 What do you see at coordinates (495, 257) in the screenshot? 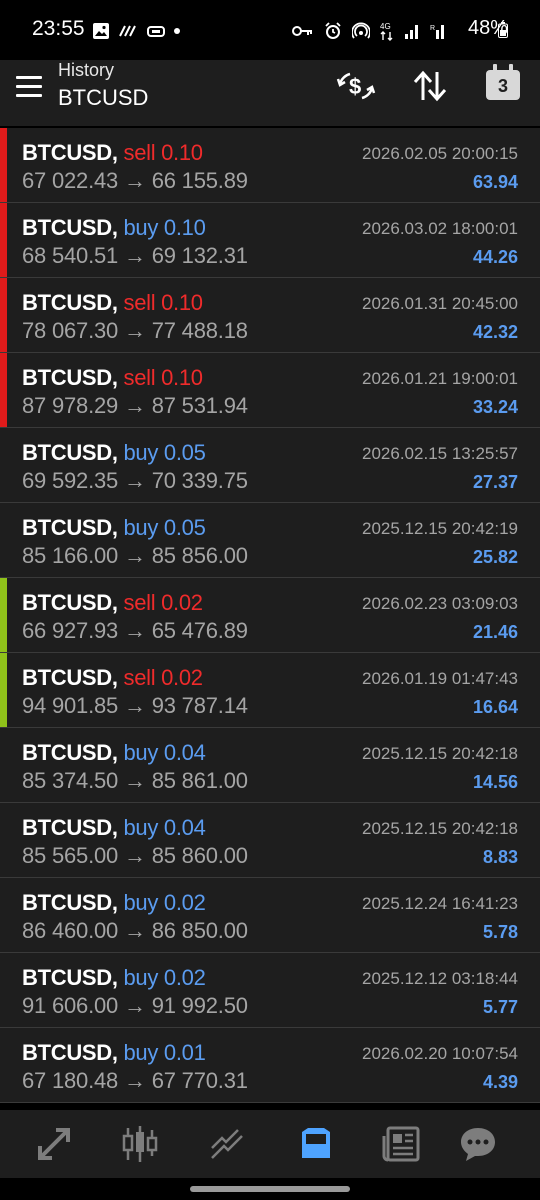
I see `trade-profit: 44.26` at bounding box center [495, 257].